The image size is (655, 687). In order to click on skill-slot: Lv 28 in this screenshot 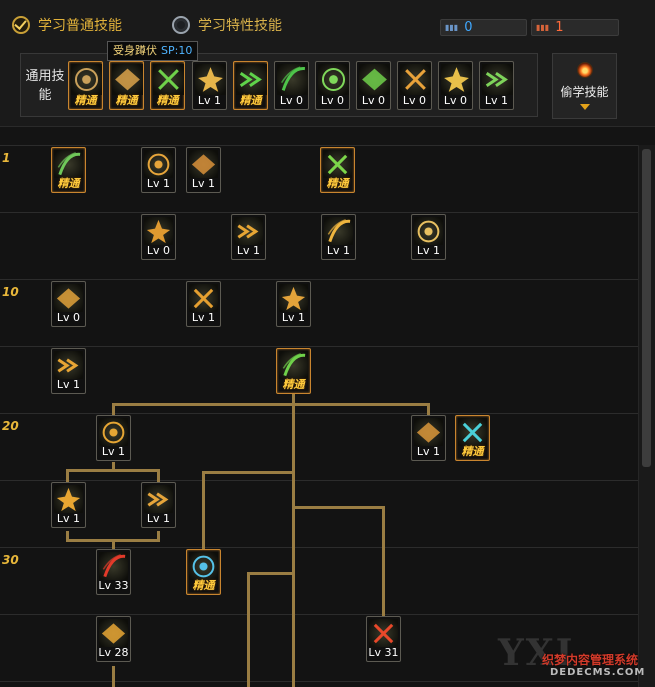, I will do `click(113, 639)`.